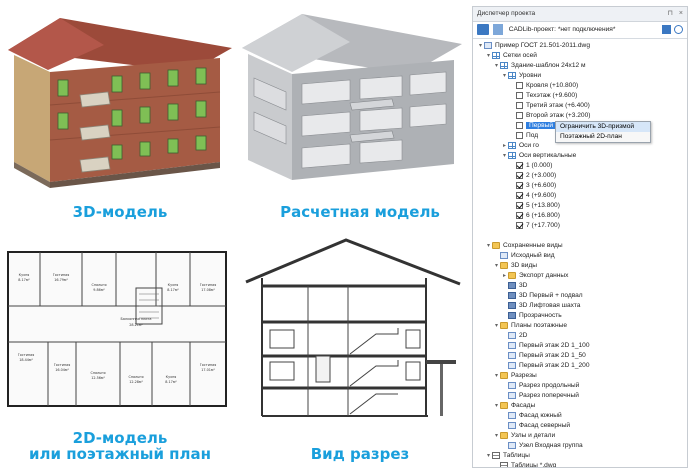  I want to click on tree-item-plans: ▾ Планы поэтажные, so click(520, 326).